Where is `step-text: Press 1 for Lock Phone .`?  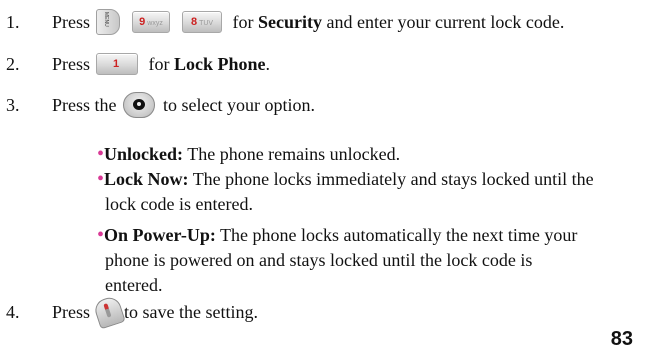
step-text: Press 1 for Lock Phone . is located at coordinates (161, 64).